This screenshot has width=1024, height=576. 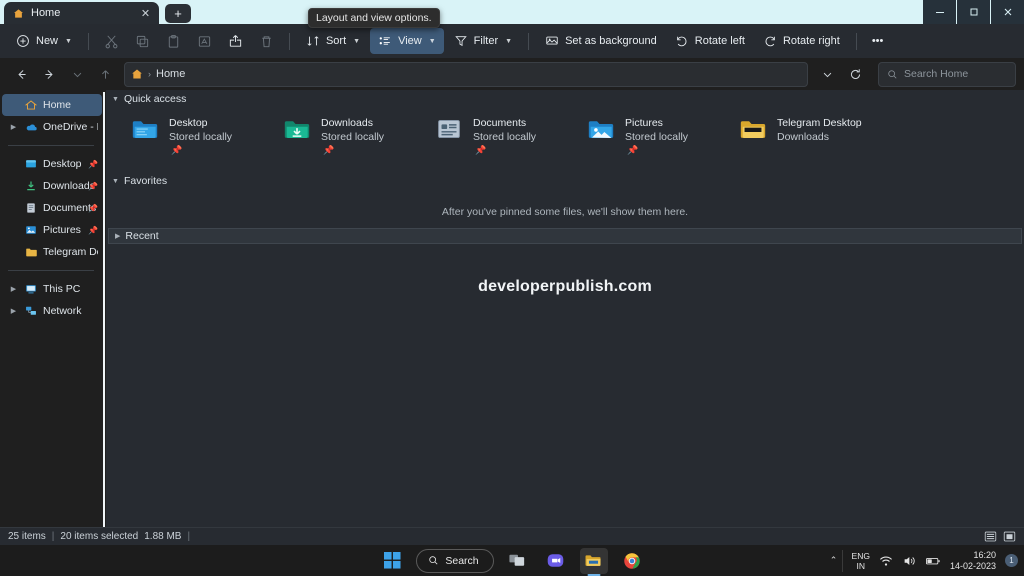 I want to click on rotate-left-label: Rotate left, so click(x=719, y=41).